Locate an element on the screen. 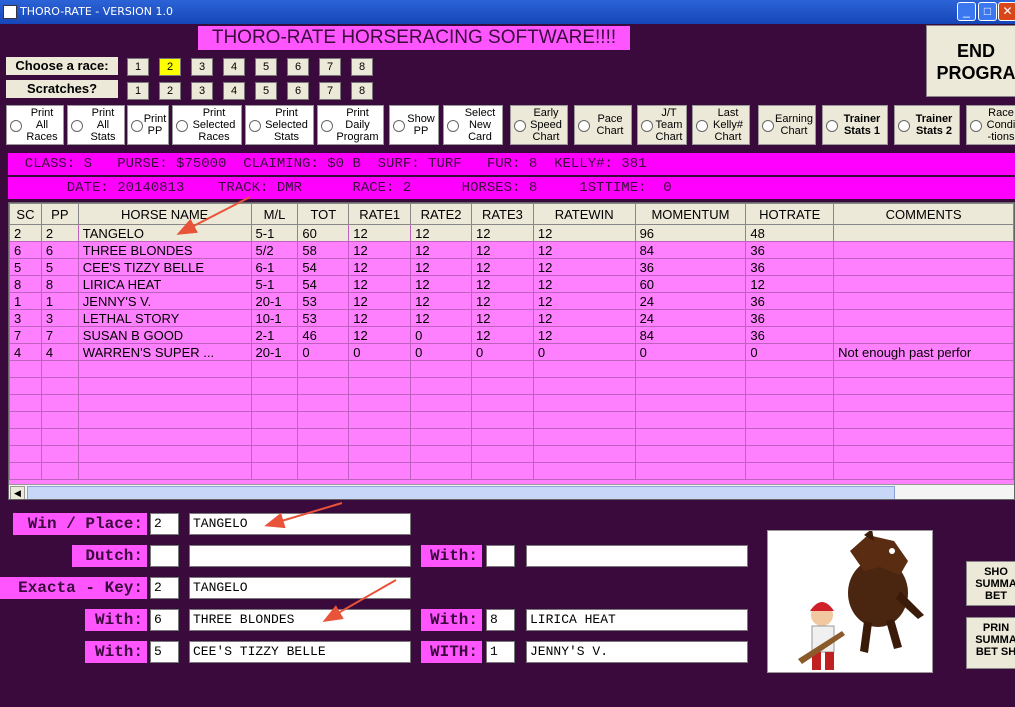 The width and height of the screenshot is (1015, 707). scratch-button-7: 7 is located at coordinates (330, 91).